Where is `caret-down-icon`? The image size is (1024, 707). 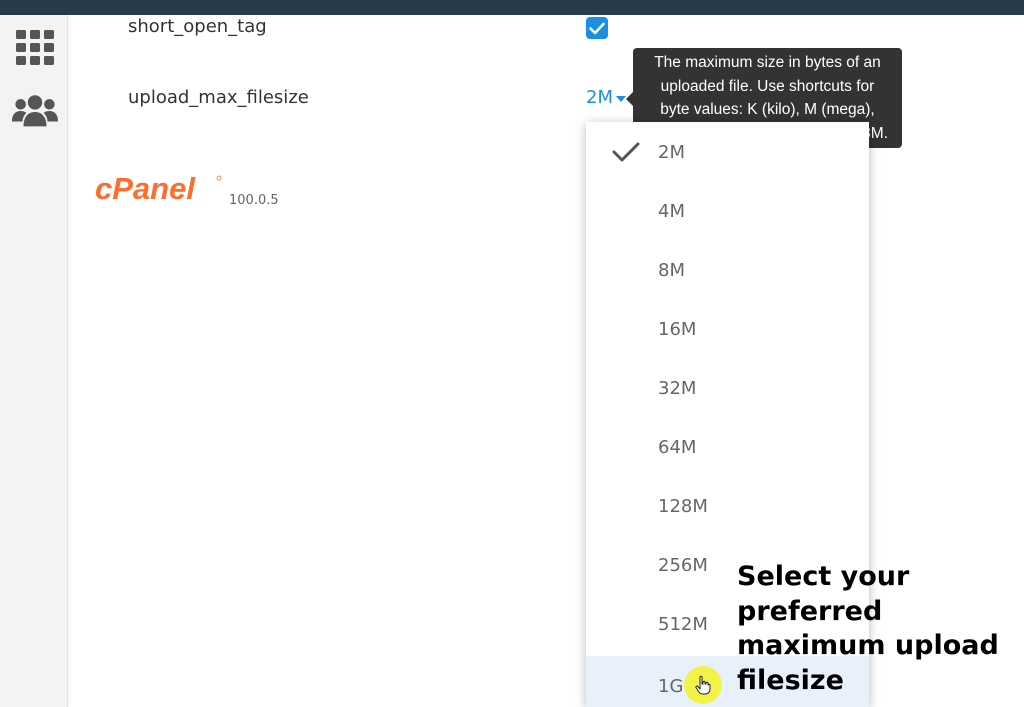 caret-down-icon is located at coordinates (620, 98).